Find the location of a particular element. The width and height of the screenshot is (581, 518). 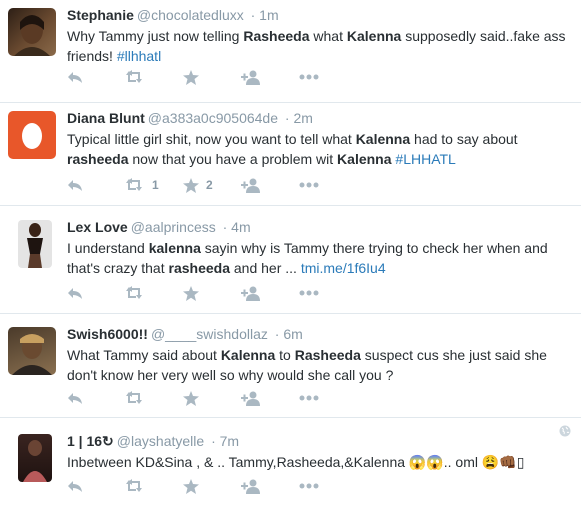

user-handle: @layshatyelle is located at coordinates (160, 441).